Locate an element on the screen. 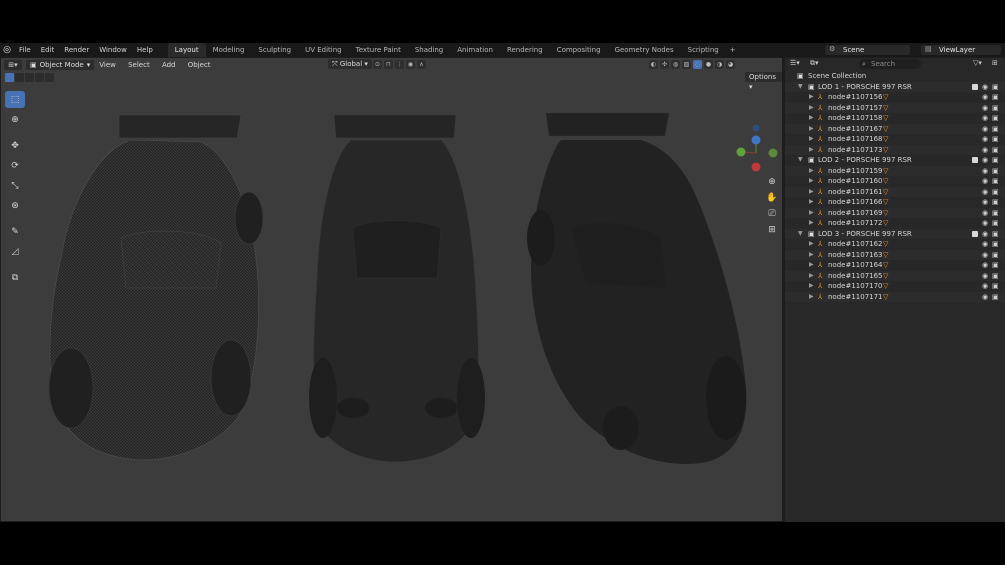  collection-row: ▼ ▣ LOD 1 - PORSCHE 997 RSR ◉ ▣ is located at coordinates (895, 86).